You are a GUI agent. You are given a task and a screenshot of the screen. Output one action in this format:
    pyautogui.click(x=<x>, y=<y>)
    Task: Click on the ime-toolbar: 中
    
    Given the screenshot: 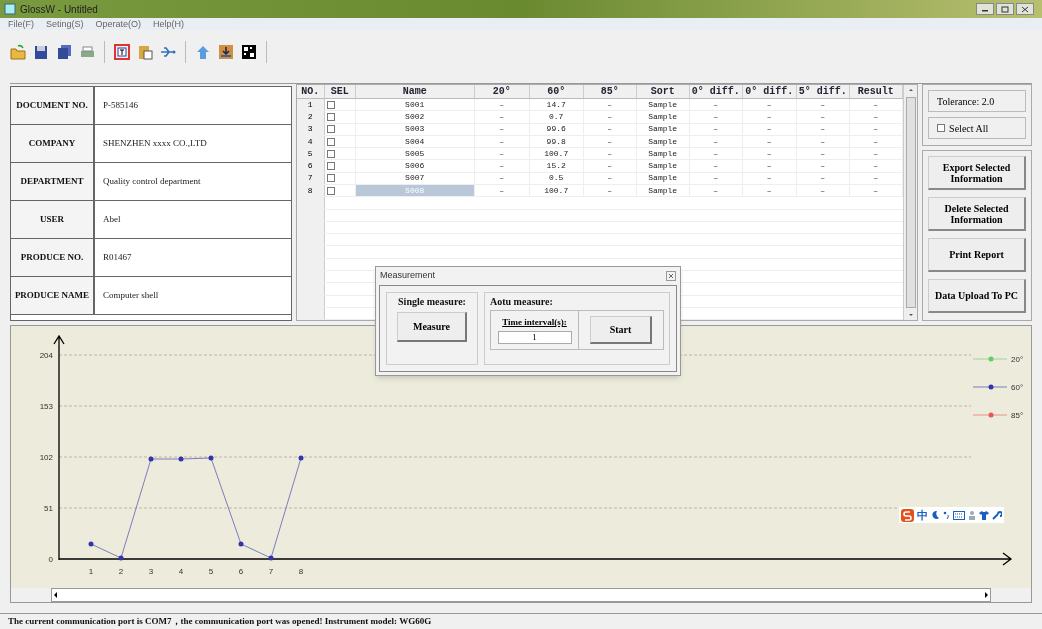 What is the action you would take?
    pyautogui.click(x=951, y=515)
    